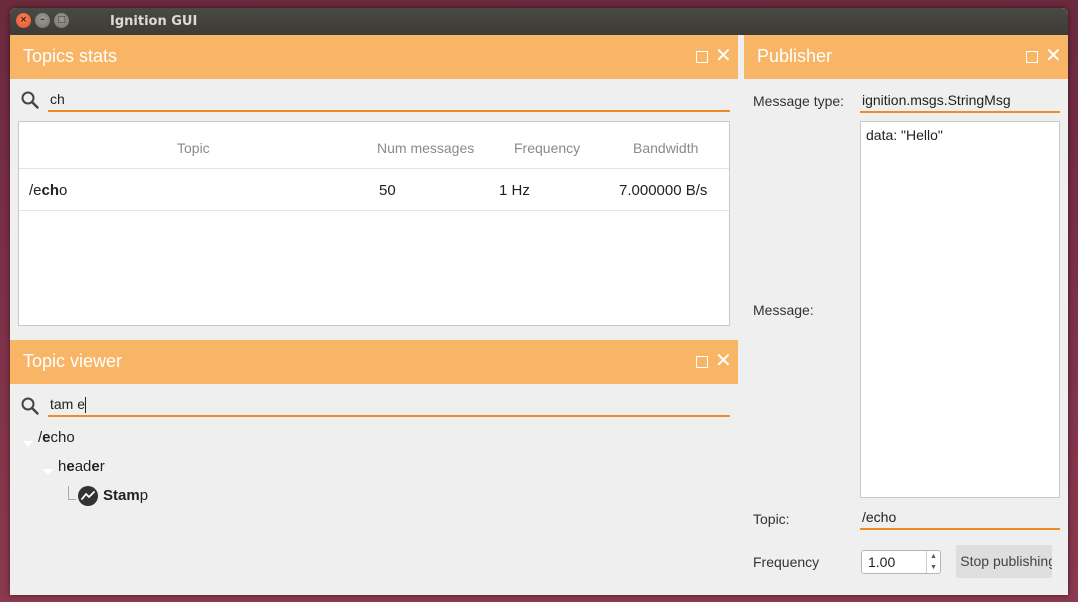  I want to click on tree-item-echo: /echo, so click(56, 437).